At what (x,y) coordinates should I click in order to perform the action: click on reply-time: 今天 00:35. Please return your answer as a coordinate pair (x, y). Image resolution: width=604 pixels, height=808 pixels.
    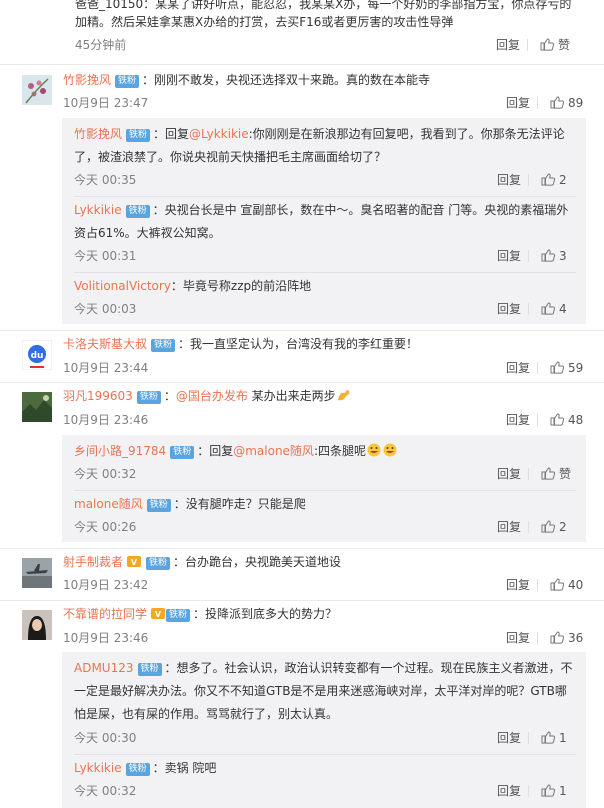
    Looking at the image, I should click on (105, 180).